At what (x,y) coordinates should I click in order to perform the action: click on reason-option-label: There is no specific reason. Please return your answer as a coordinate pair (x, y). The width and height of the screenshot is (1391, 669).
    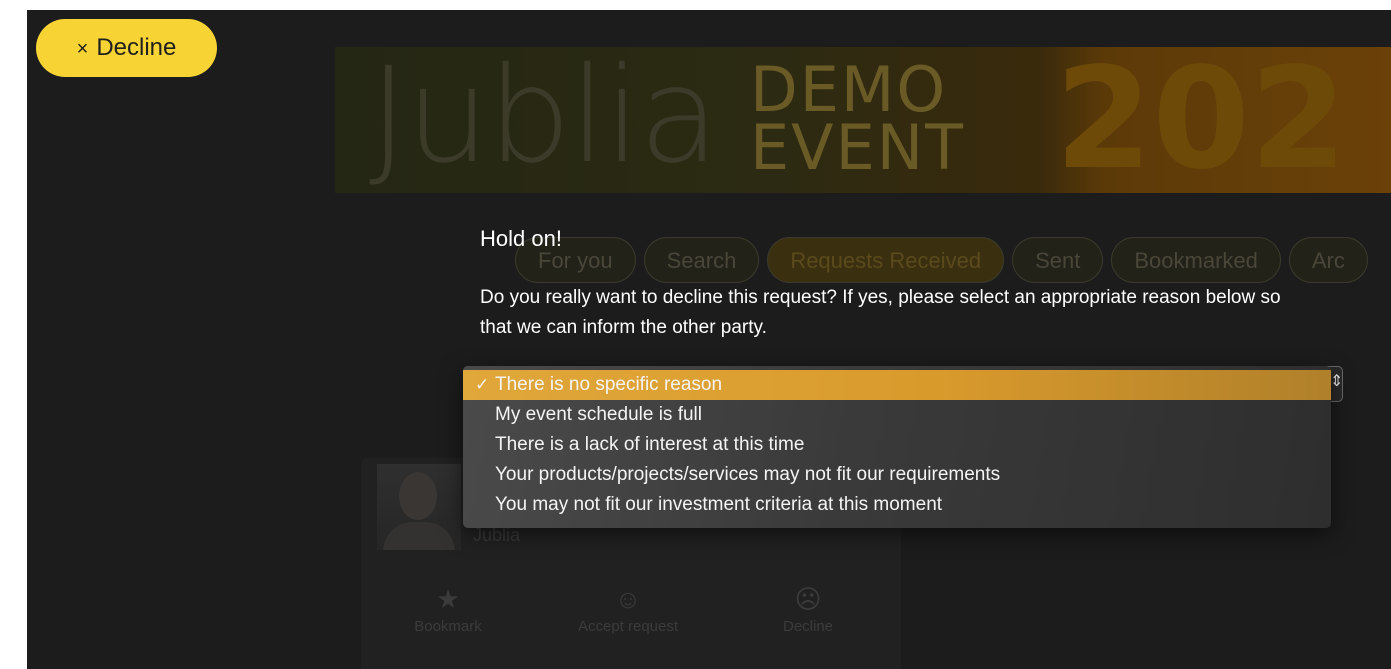
    Looking at the image, I should click on (609, 384).